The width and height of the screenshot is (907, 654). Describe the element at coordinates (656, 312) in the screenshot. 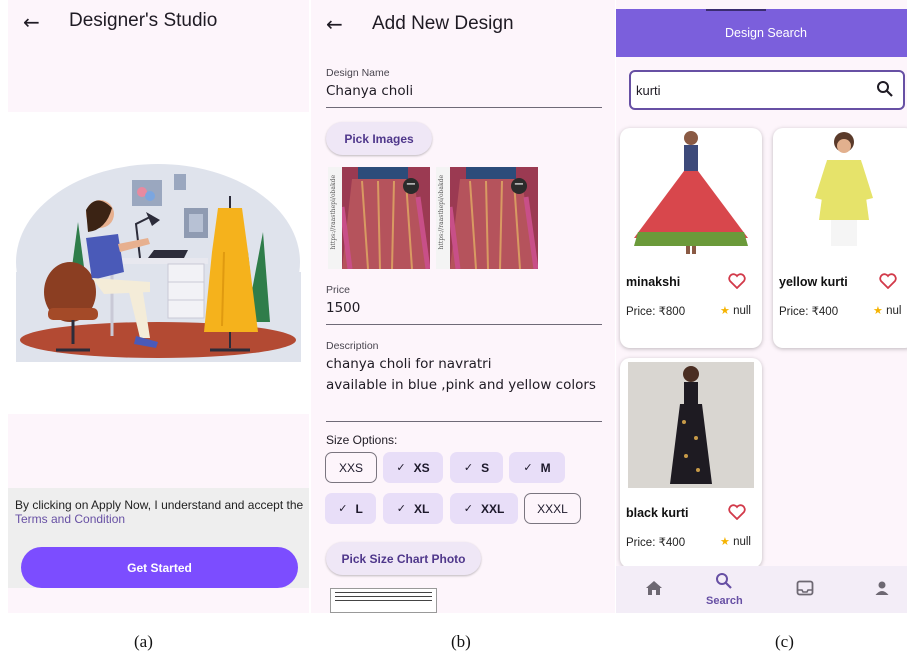

I see `product-price: Price: ₹800` at that location.